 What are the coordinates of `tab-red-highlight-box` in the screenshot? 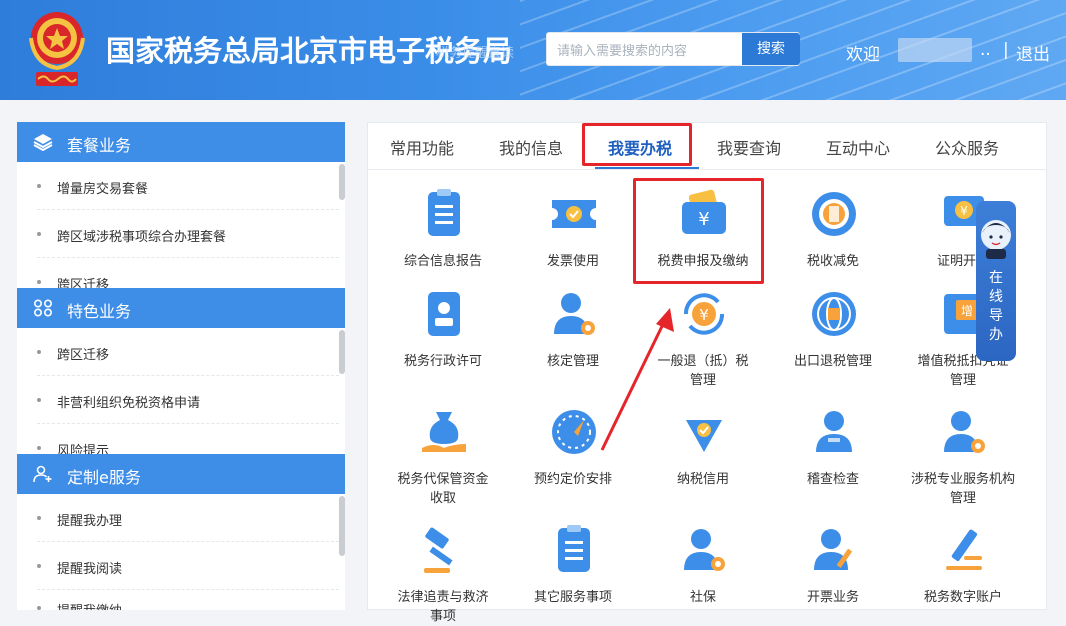 It's located at (637, 144).